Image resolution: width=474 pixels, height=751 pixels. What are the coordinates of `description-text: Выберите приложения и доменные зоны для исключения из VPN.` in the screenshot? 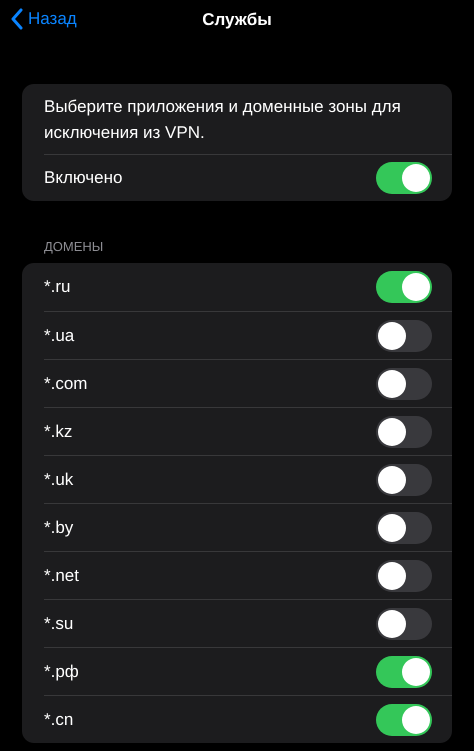 It's located at (222, 120).